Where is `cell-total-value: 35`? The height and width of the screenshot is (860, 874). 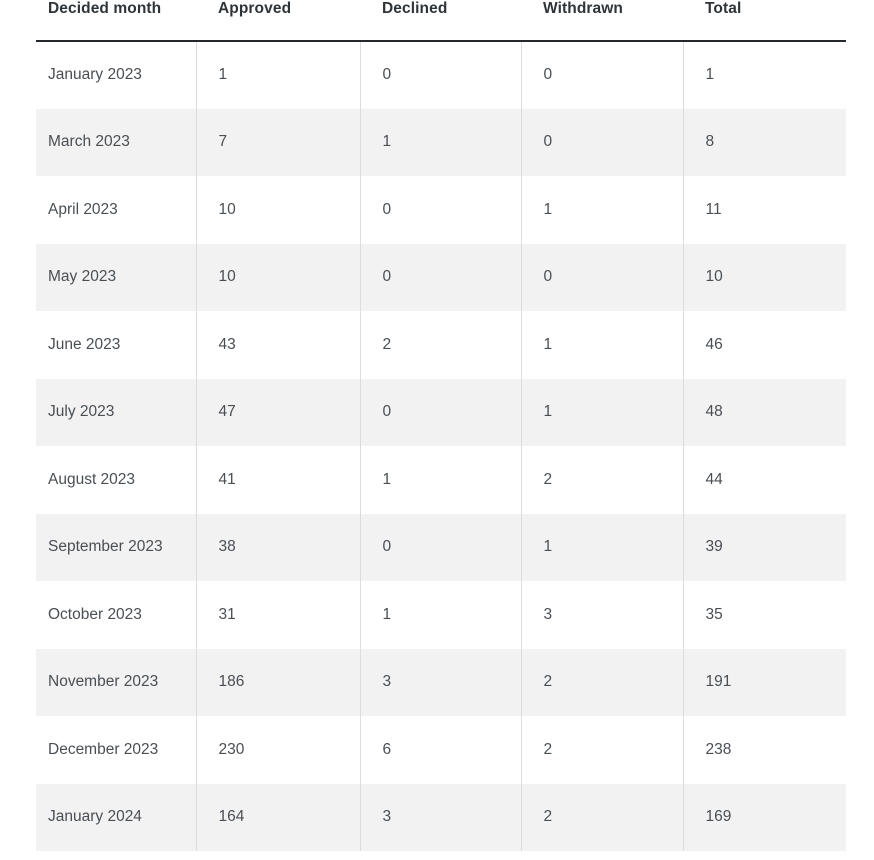
cell-total-value: 35 is located at coordinates (714, 614).